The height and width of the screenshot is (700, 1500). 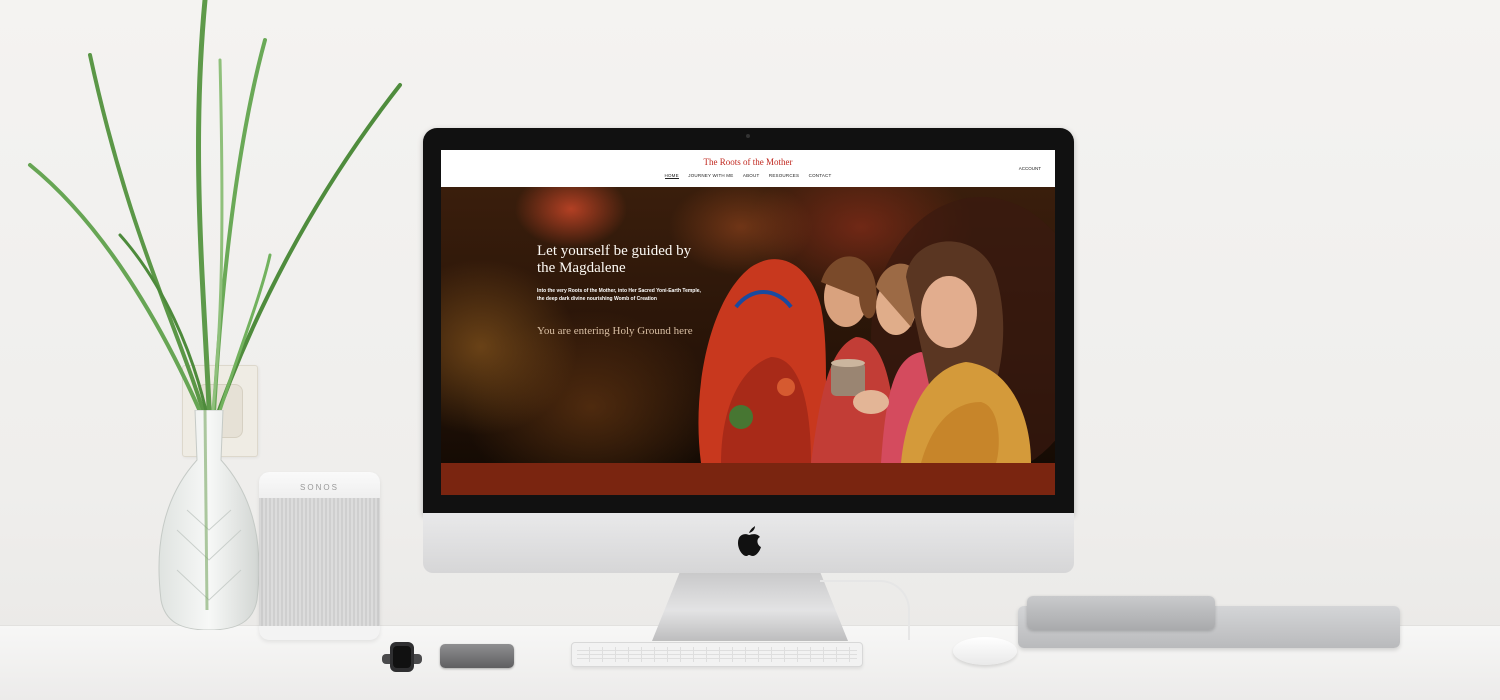 I want to click on power-cable, so click(x=865, y=610).